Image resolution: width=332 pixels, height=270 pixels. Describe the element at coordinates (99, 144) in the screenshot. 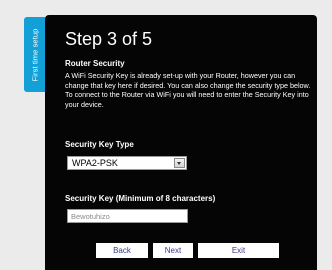

I see `security-key-type-label: Security Key Type` at that location.